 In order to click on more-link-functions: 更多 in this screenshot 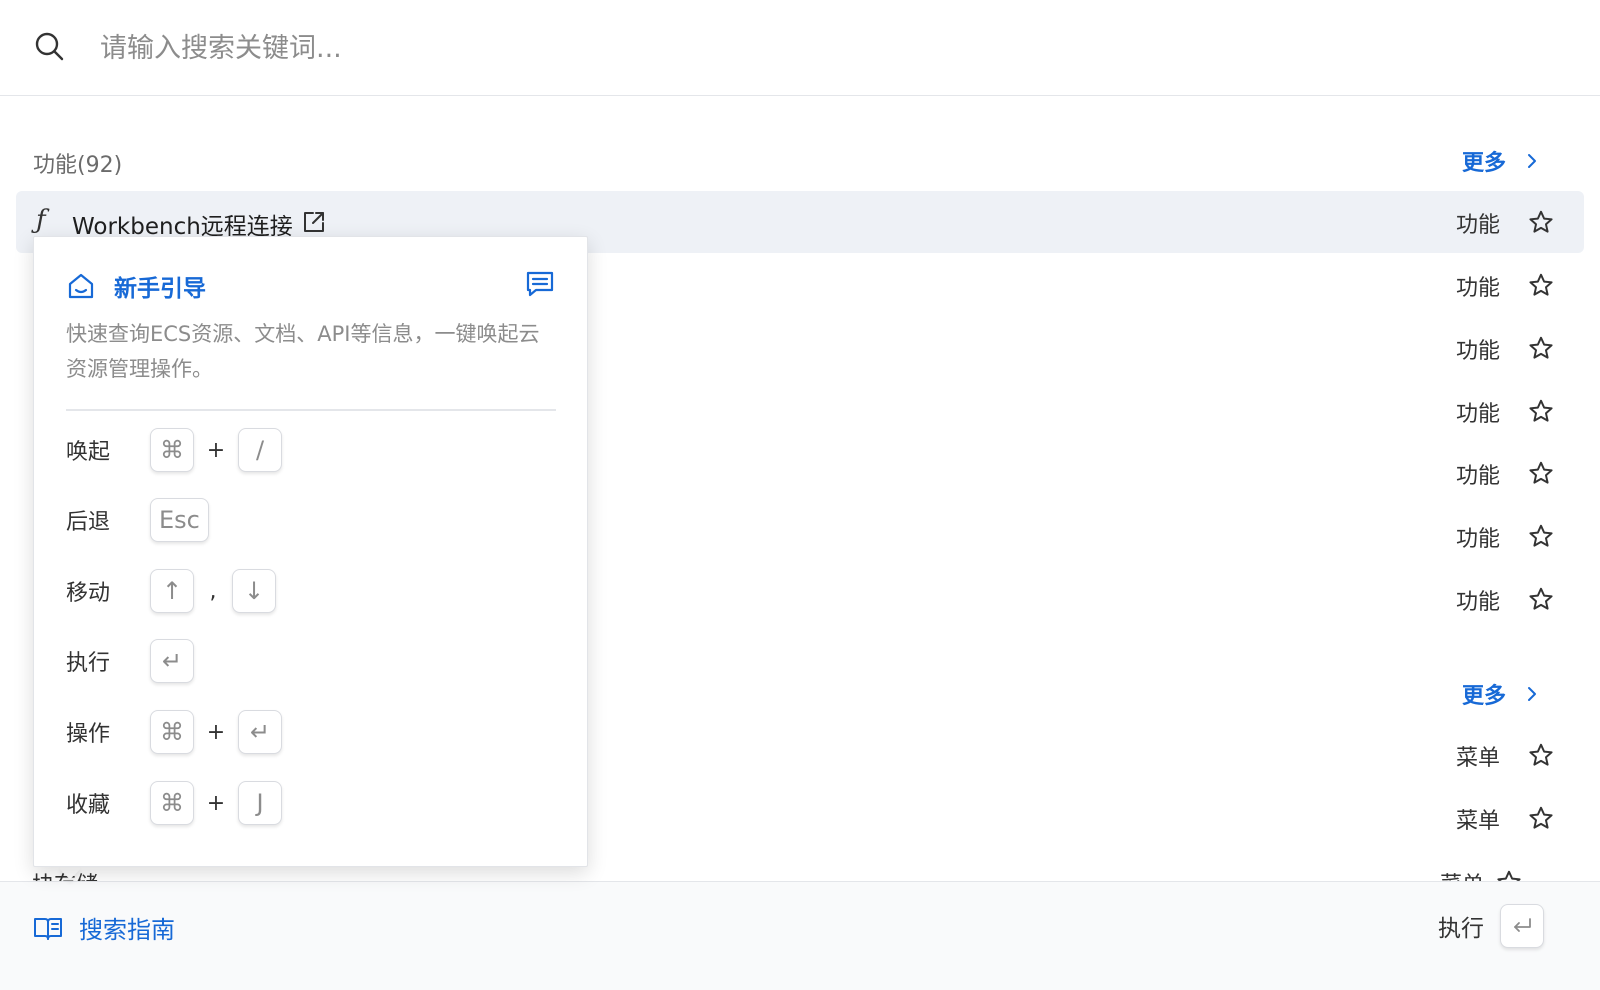, I will do `click(1501, 161)`.